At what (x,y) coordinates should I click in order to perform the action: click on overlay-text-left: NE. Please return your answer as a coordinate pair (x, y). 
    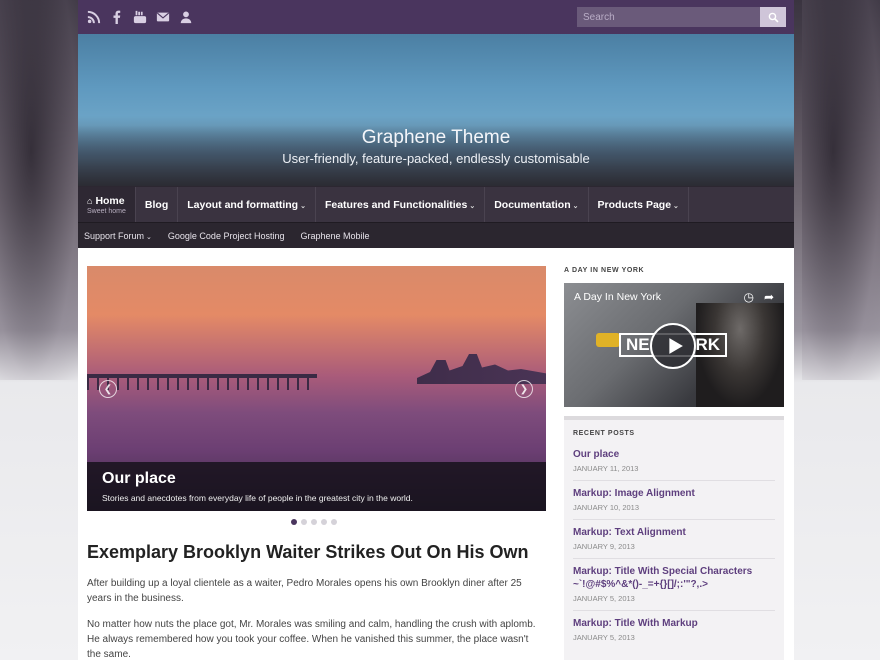
    Looking at the image, I should click on (638, 344).